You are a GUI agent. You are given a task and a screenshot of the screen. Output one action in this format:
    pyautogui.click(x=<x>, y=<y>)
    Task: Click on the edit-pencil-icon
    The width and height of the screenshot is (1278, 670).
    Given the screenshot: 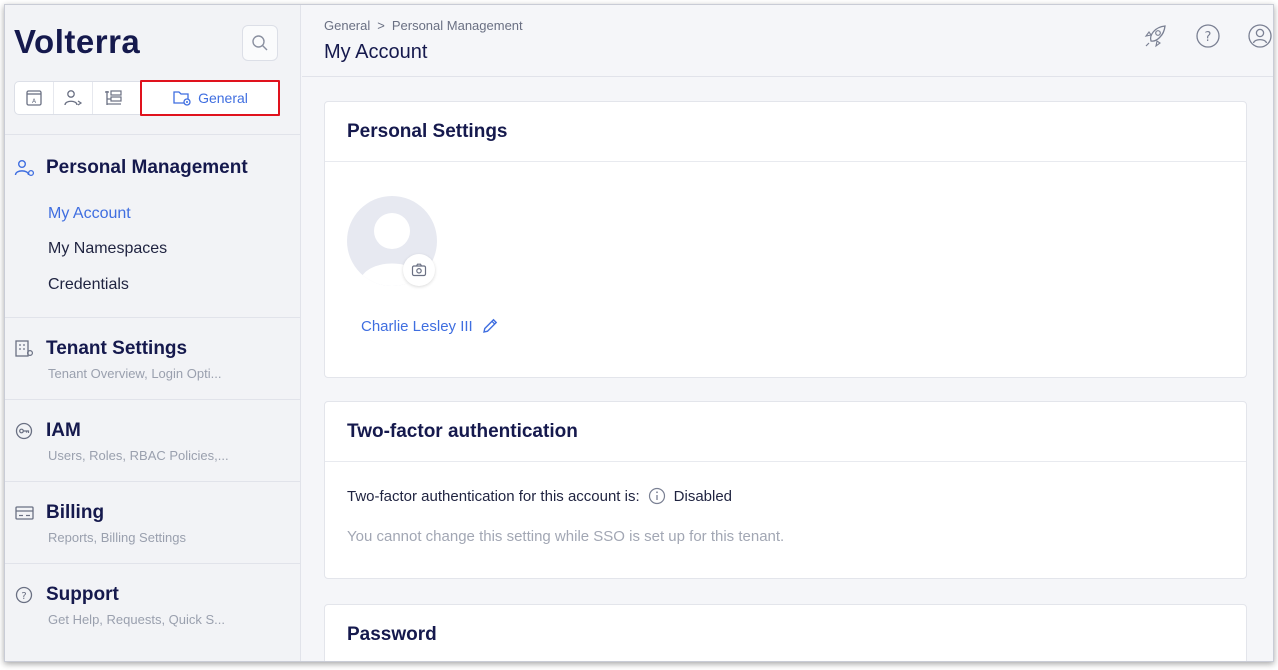 What is the action you would take?
    pyautogui.click(x=490, y=326)
    